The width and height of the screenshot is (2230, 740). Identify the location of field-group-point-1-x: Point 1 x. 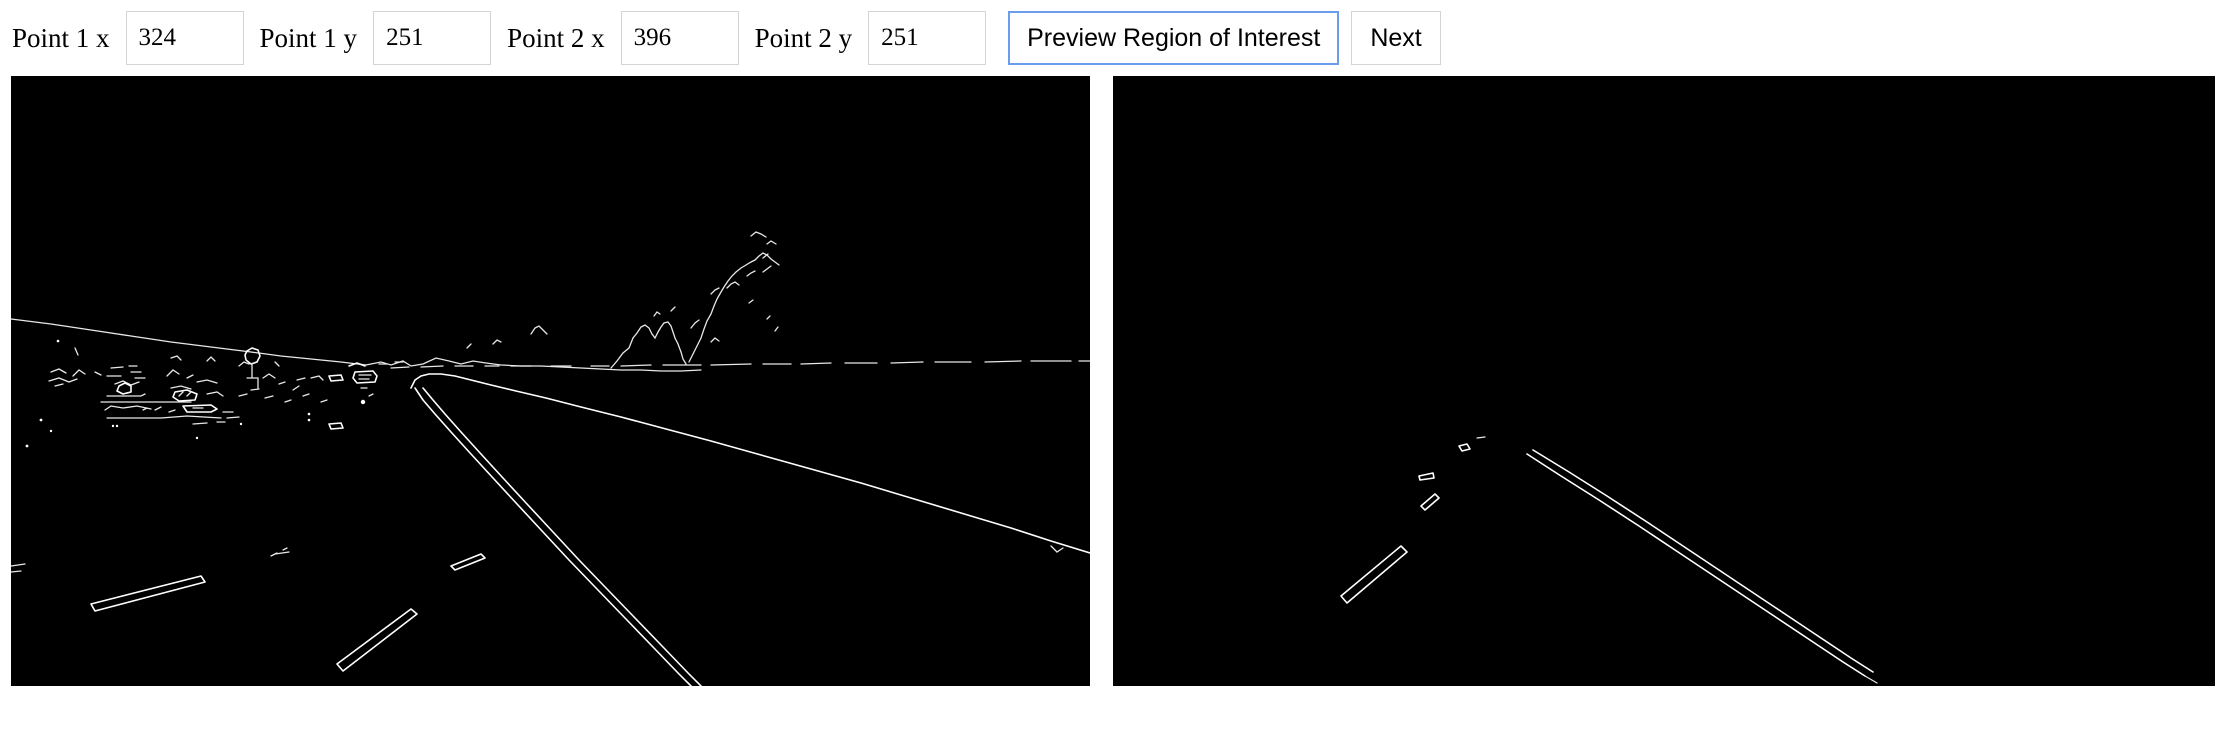
(128, 38).